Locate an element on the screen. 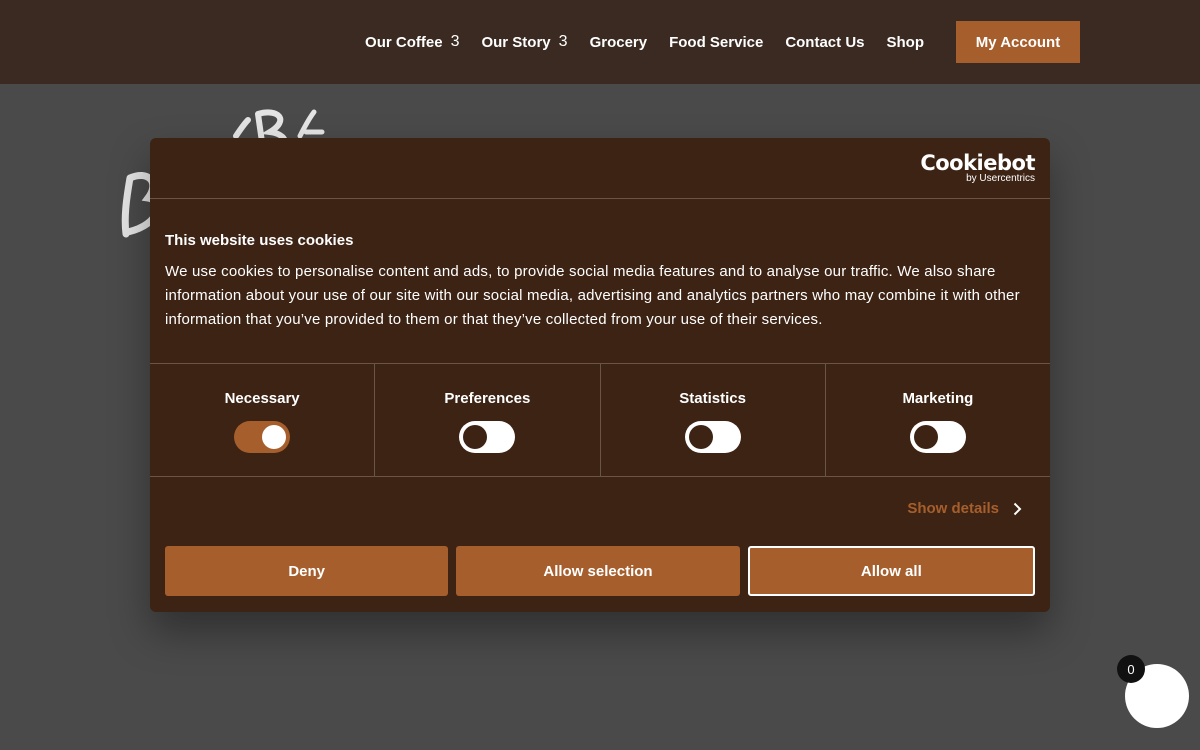 The image size is (1200, 750). allow-all-button: Allow all is located at coordinates (891, 571).